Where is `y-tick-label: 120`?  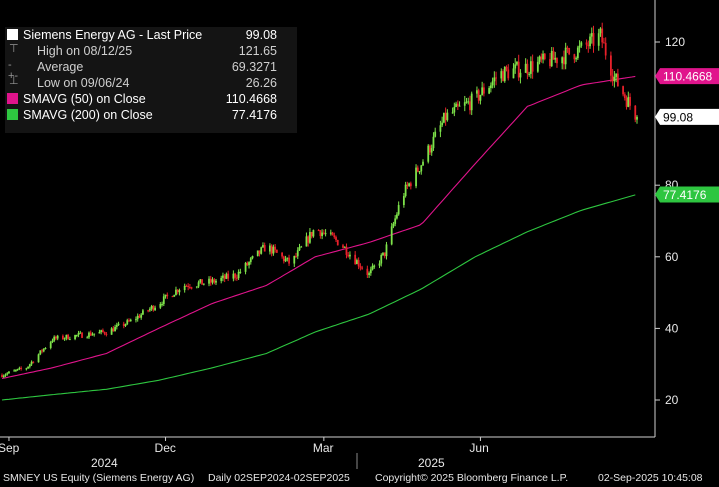
y-tick-label: 120 is located at coordinates (675, 42).